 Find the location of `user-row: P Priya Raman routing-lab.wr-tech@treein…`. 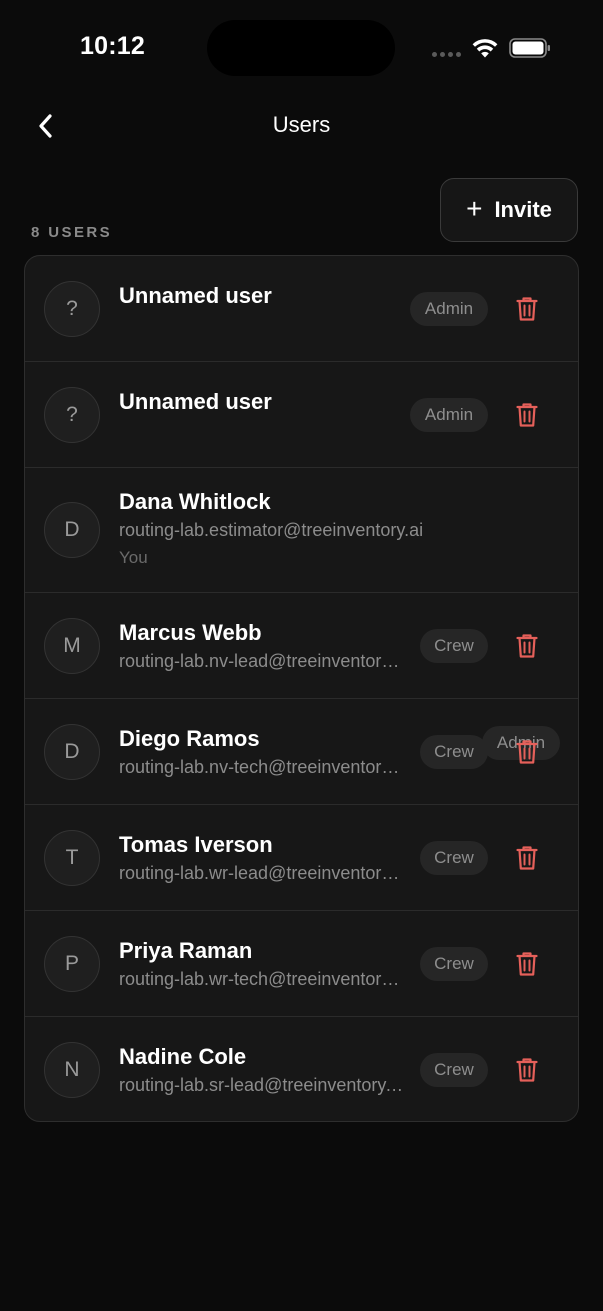

user-row: P Priya Raman routing-lab.wr-tech@treein… is located at coordinates (301, 964).